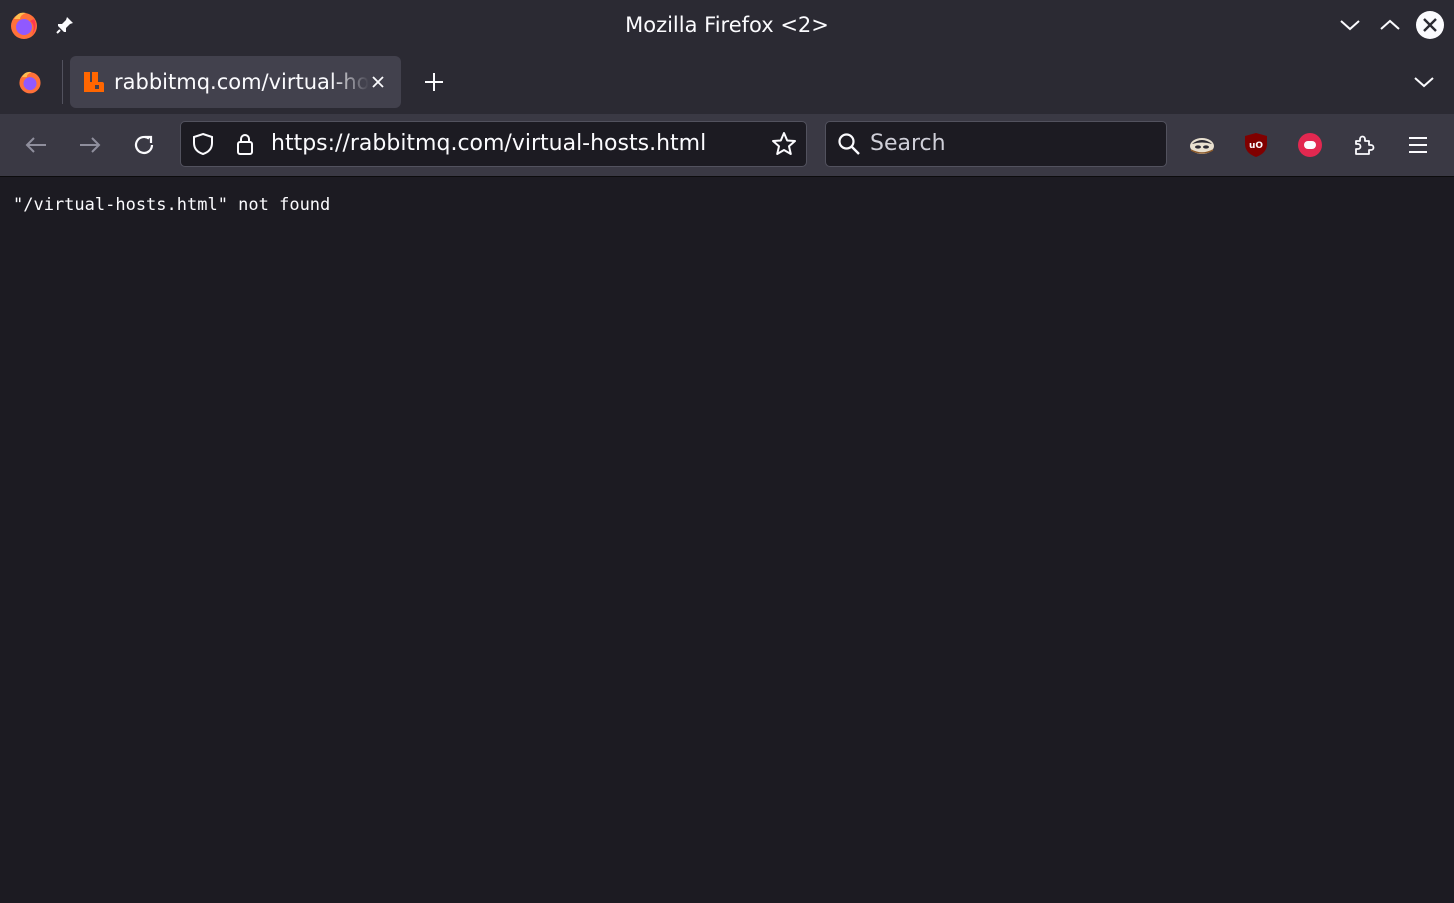 The image size is (1454, 903). I want to click on forward-arrow-icon, so click(90, 145).